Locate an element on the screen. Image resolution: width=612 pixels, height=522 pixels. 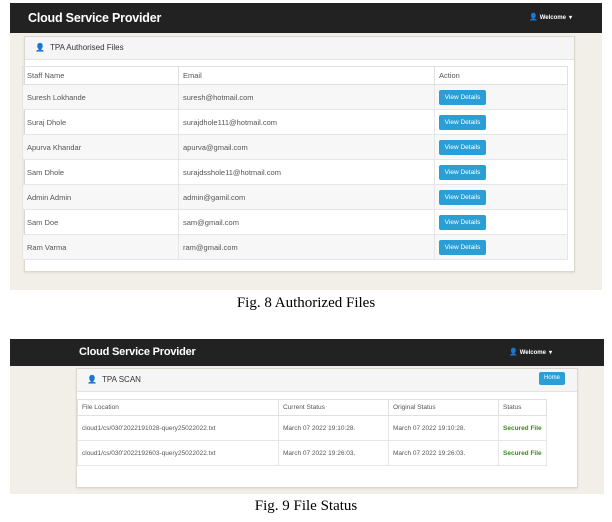
email-cell: suresh@hotmail.com is located at coordinates (306, 97).